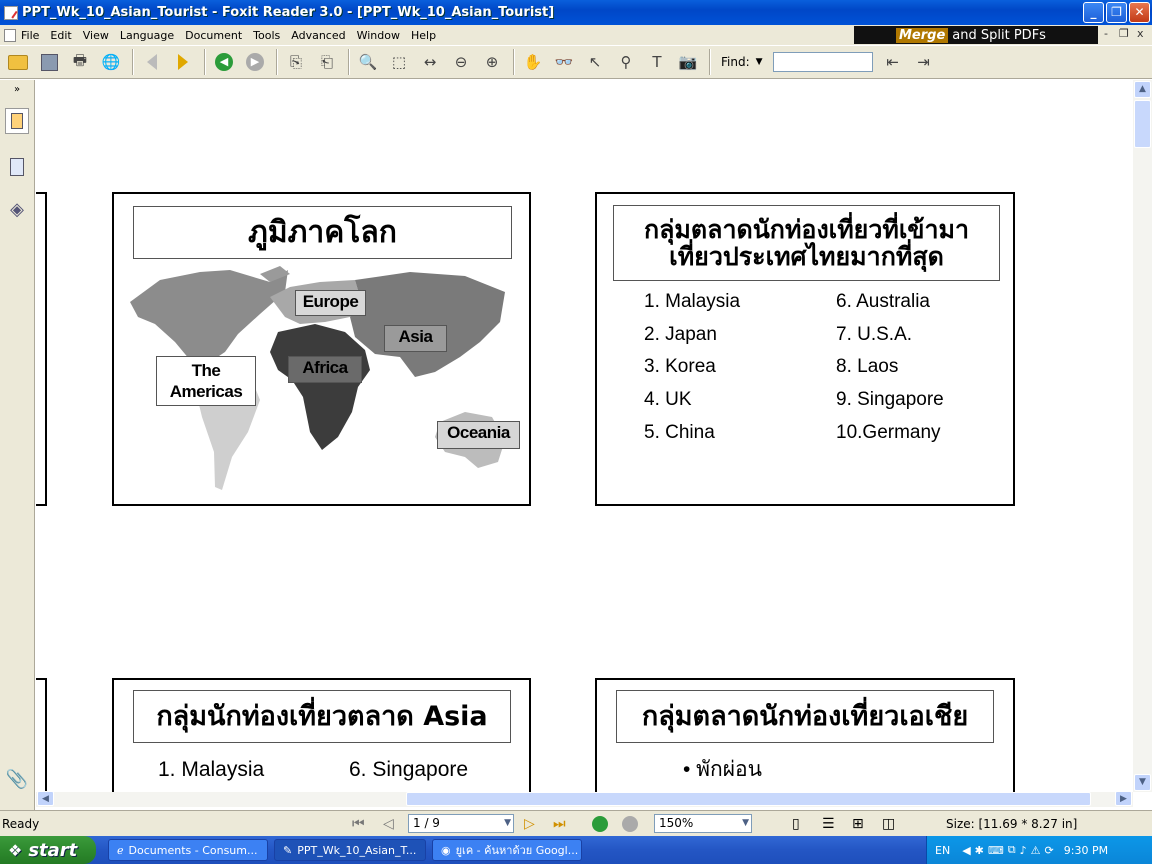 The image size is (1152, 864). Describe the element at coordinates (10, 35) in the screenshot. I see `document-icon` at that location.